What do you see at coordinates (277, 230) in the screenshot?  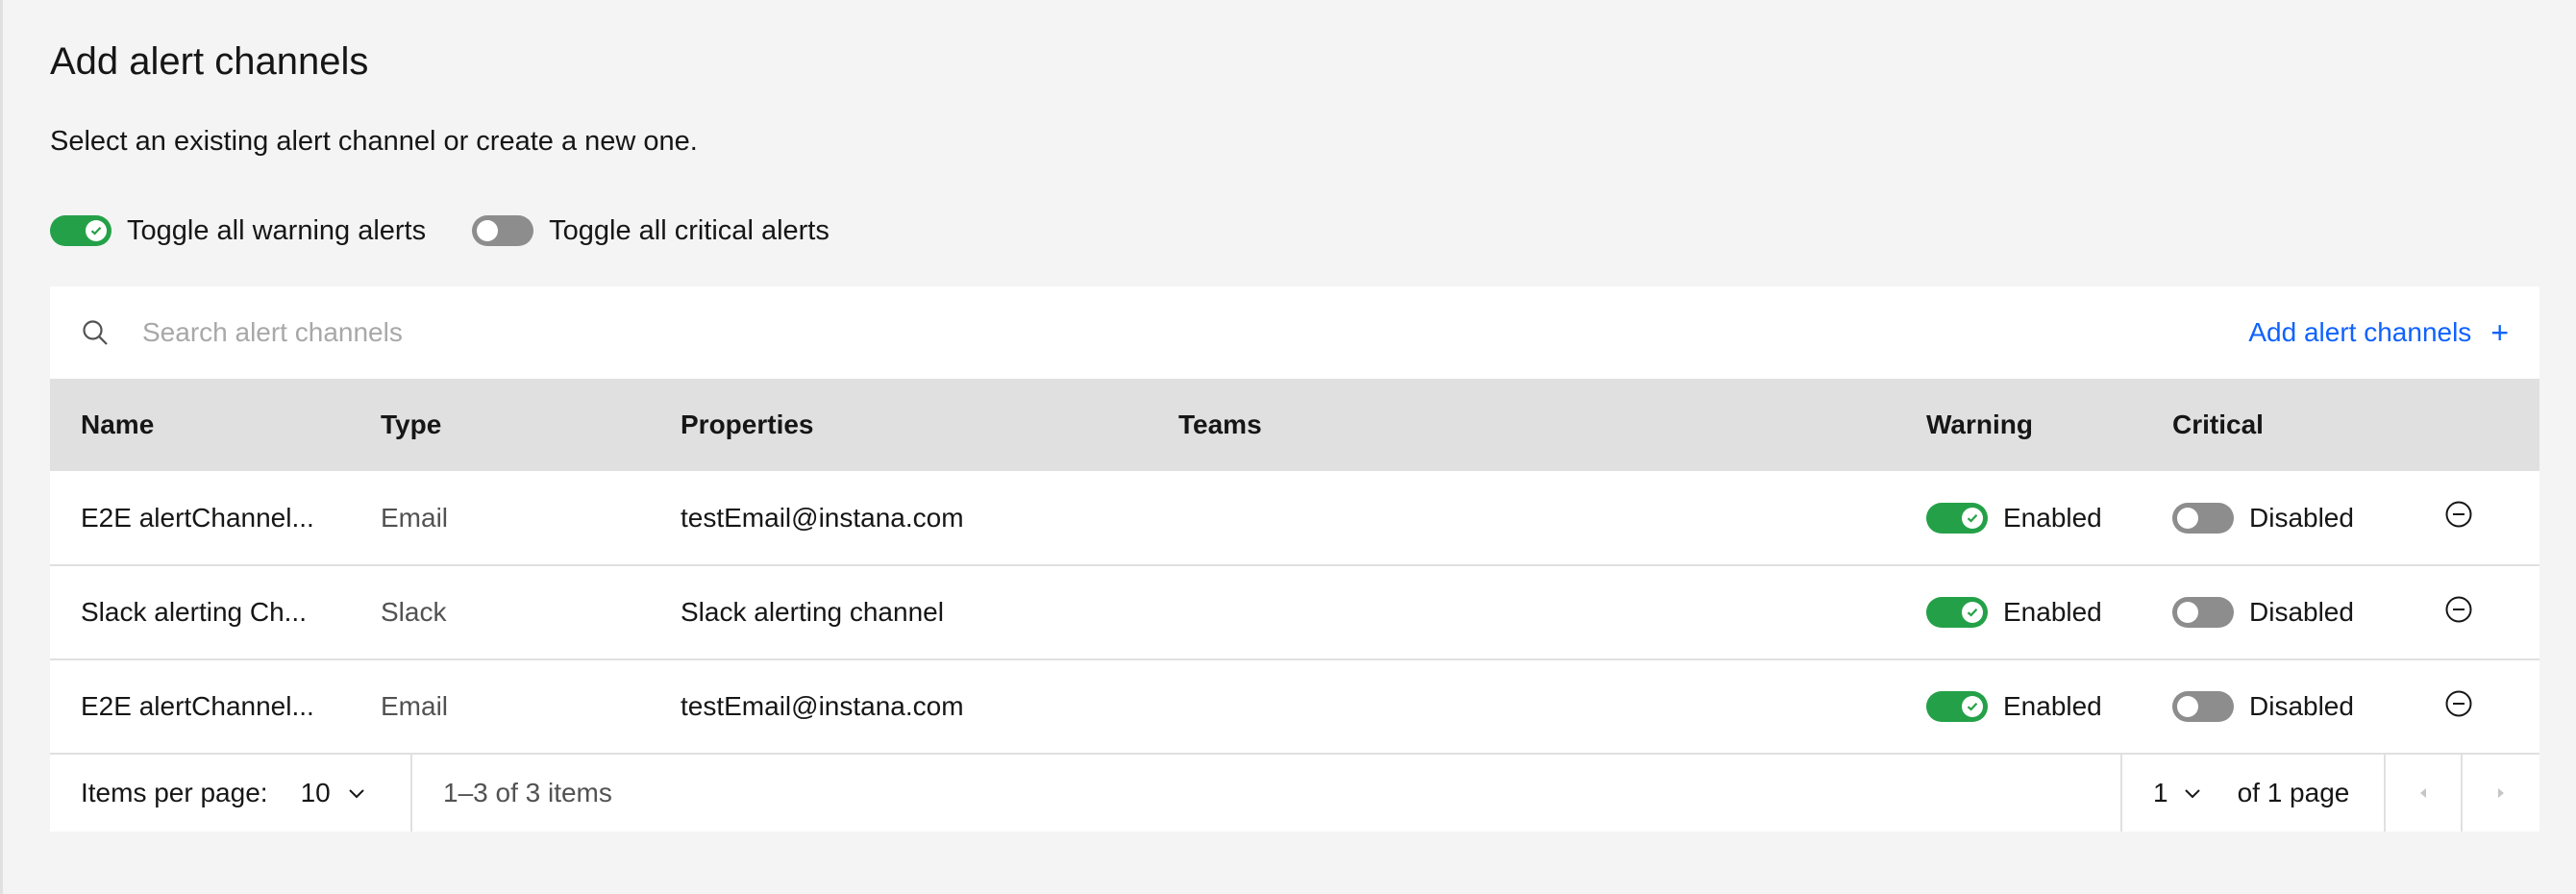 I see `toggle-all-warning-label: Toggle all warning alerts` at bounding box center [277, 230].